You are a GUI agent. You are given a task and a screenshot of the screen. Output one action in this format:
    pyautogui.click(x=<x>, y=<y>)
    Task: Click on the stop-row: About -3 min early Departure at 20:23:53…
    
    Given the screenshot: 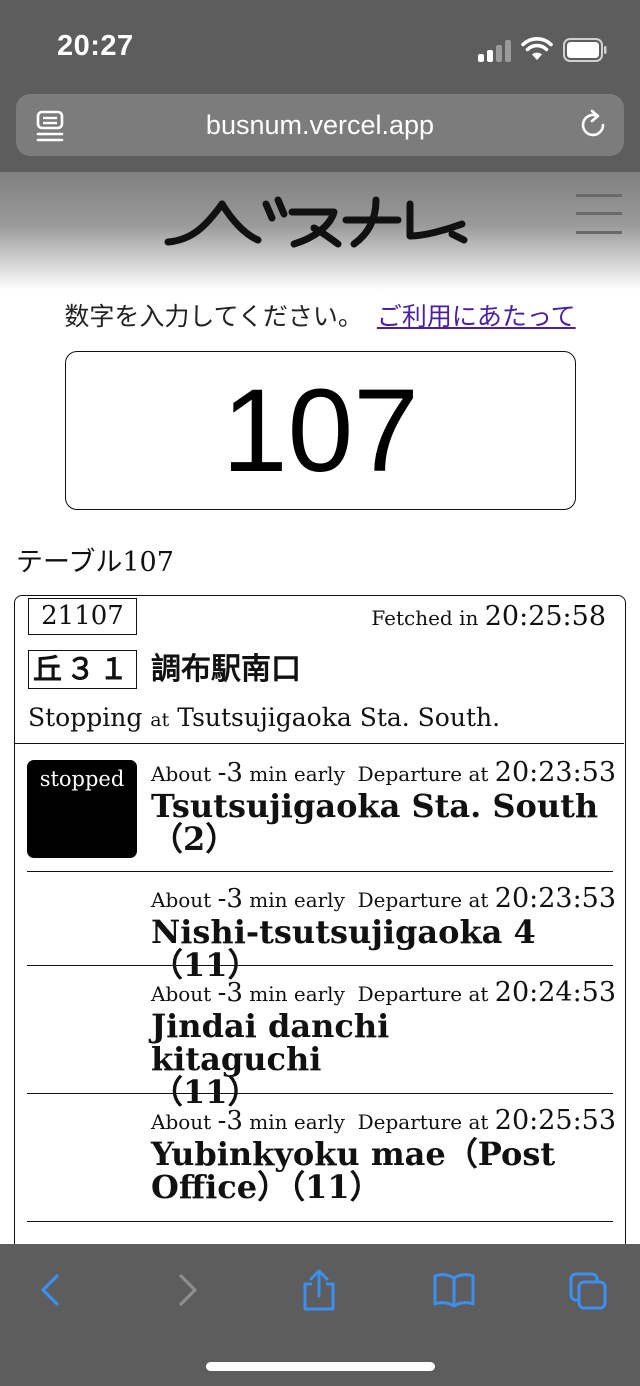 What is the action you would take?
    pyautogui.click(x=321, y=927)
    